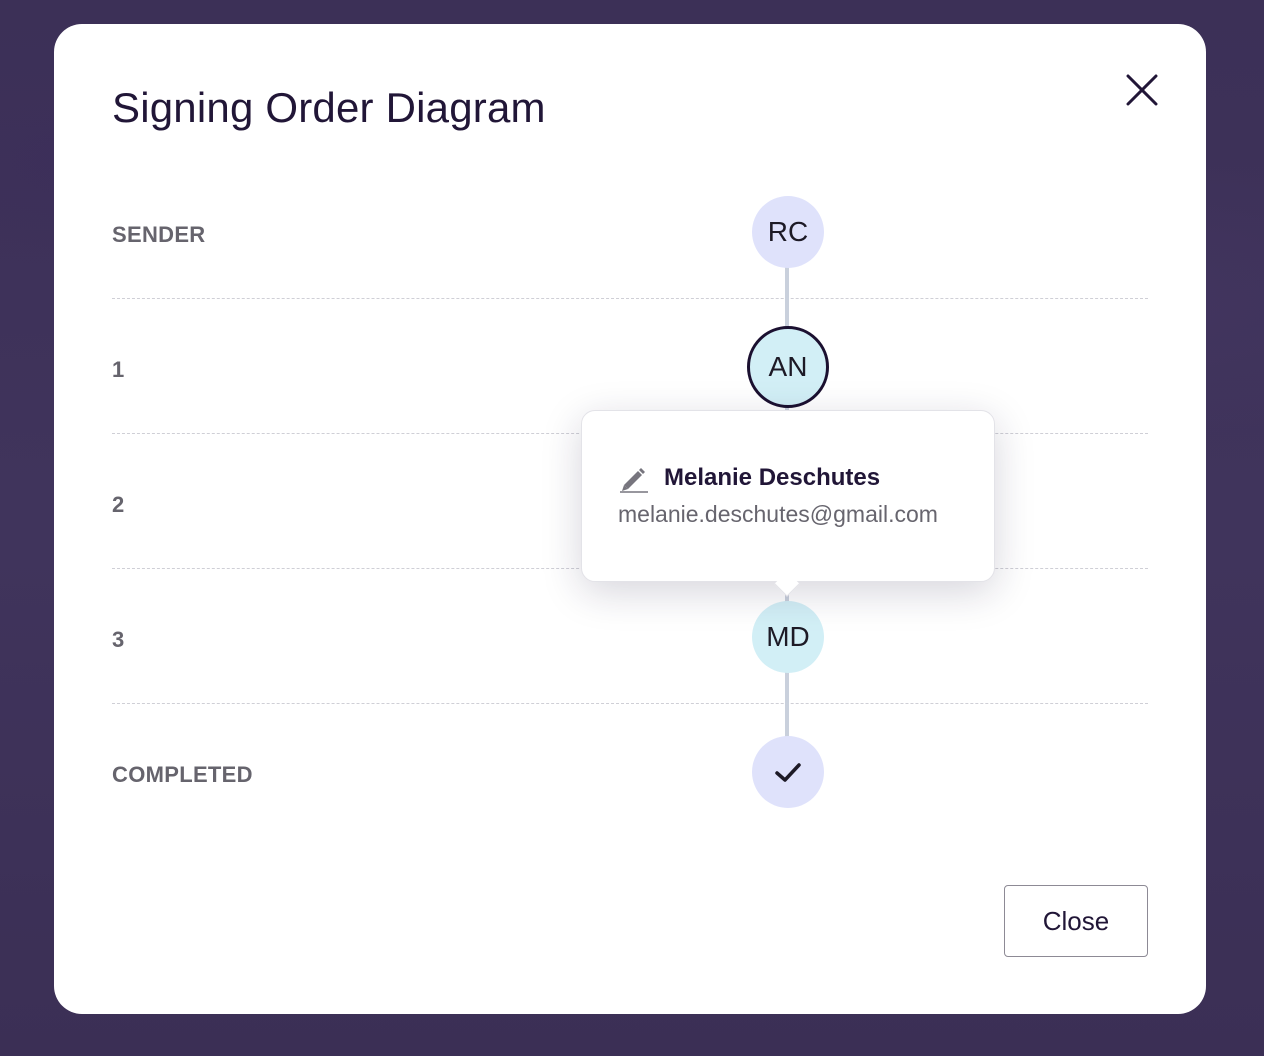 The image size is (1264, 1056). Describe the element at coordinates (118, 369) in the screenshot. I see `row-label: 1` at that location.